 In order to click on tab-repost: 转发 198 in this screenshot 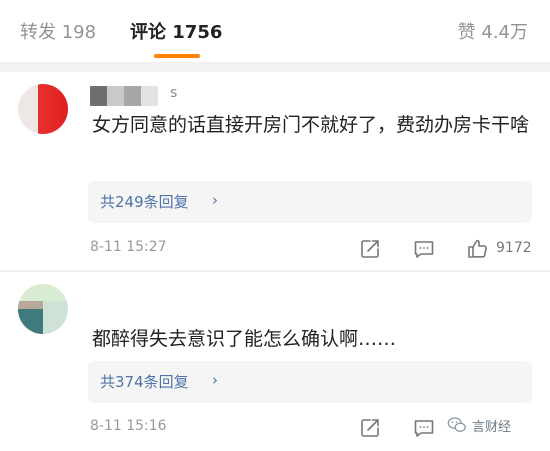, I will do `click(58, 33)`.